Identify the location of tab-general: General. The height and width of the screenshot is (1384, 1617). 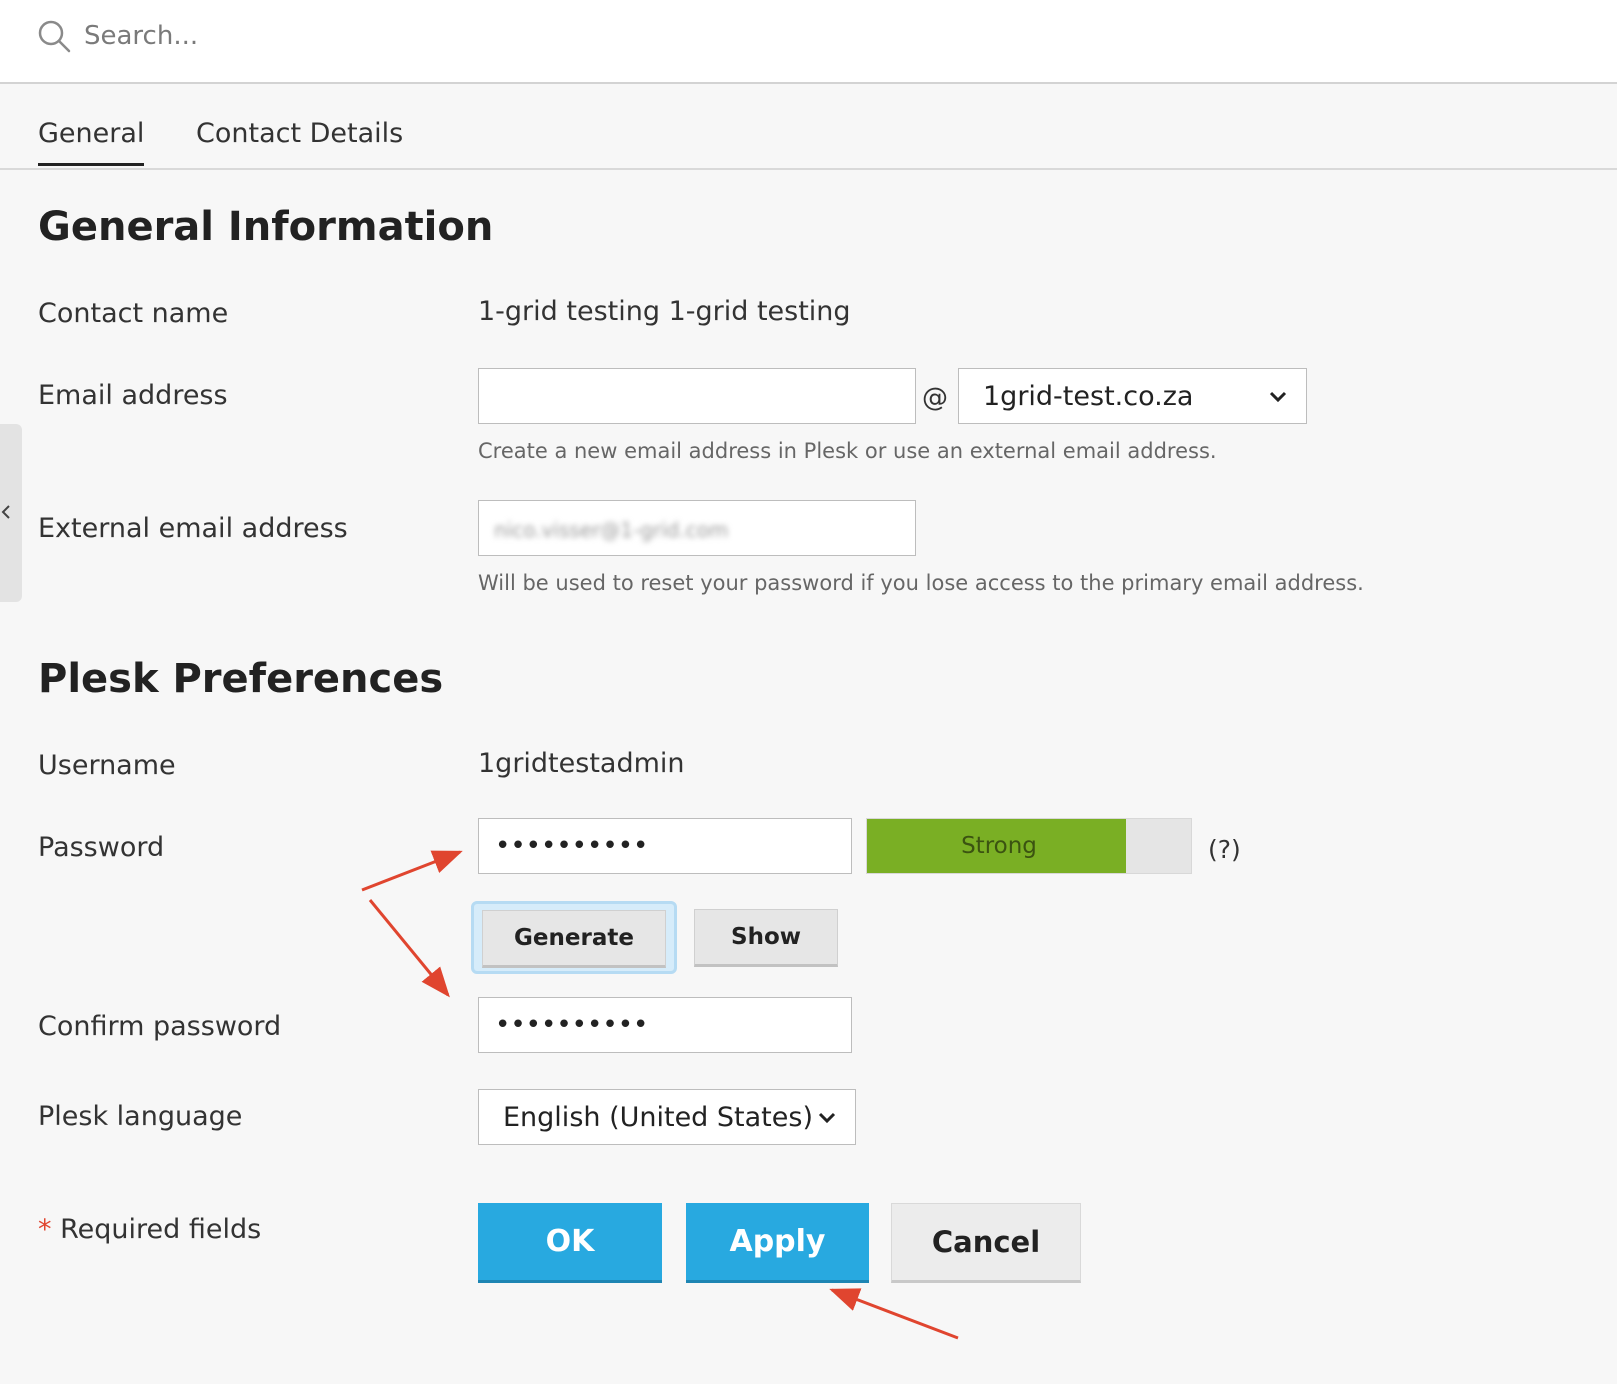
(91, 142).